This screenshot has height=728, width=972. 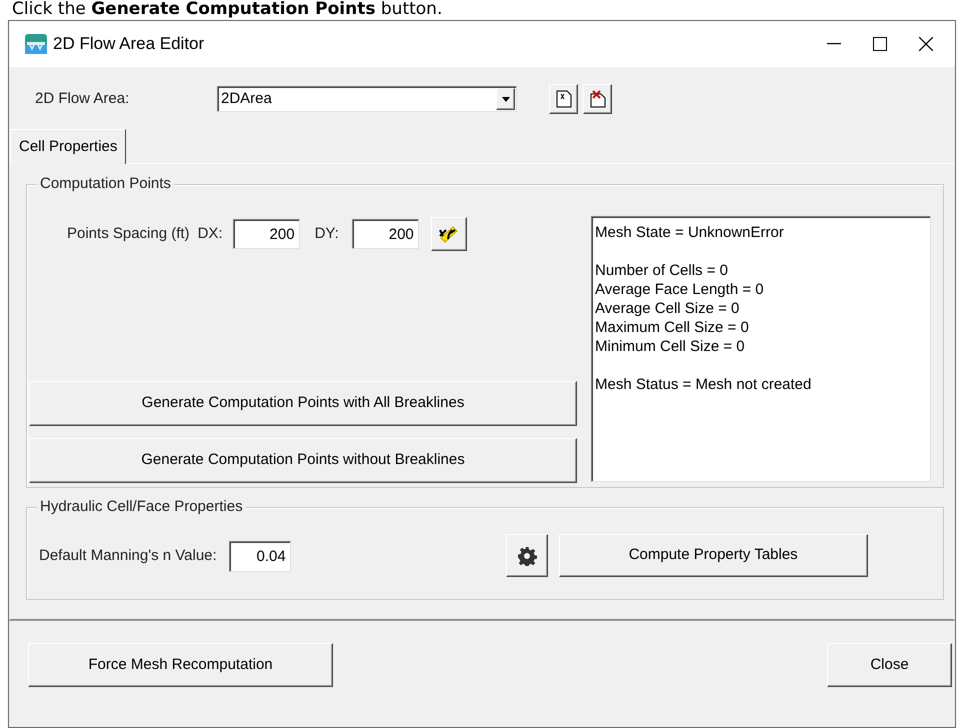 I want to click on document-icon, so click(x=564, y=99).